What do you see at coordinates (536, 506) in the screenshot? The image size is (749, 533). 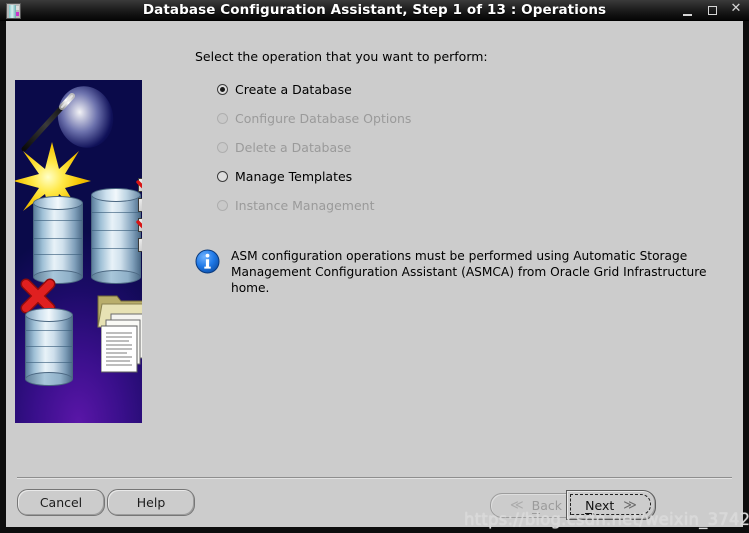 I see `back-mnemonic: B` at bounding box center [536, 506].